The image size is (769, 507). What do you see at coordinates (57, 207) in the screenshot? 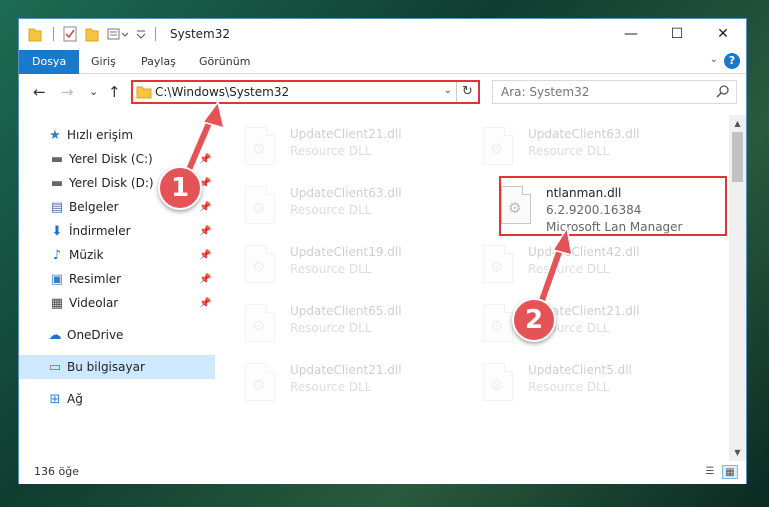
I see `documents-icon: ▤` at bounding box center [57, 207].